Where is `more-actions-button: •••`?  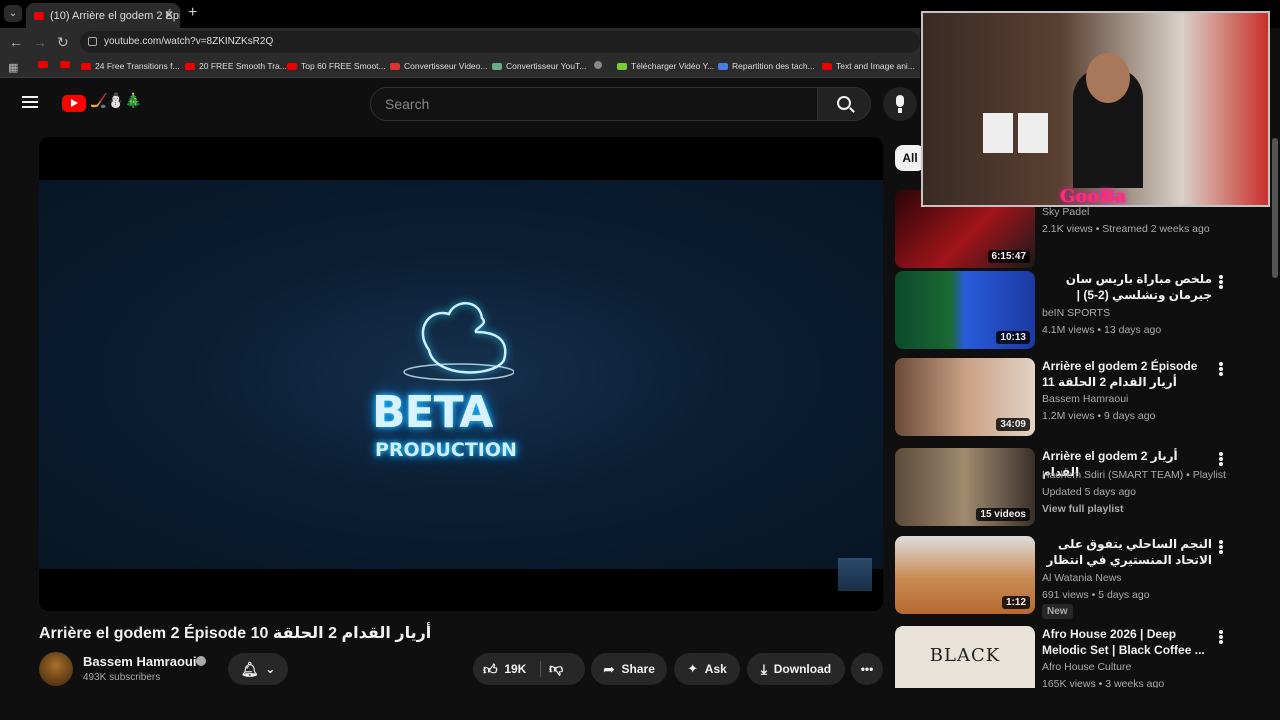 more-actions-button: ••• is located at coordinates (867, 669).